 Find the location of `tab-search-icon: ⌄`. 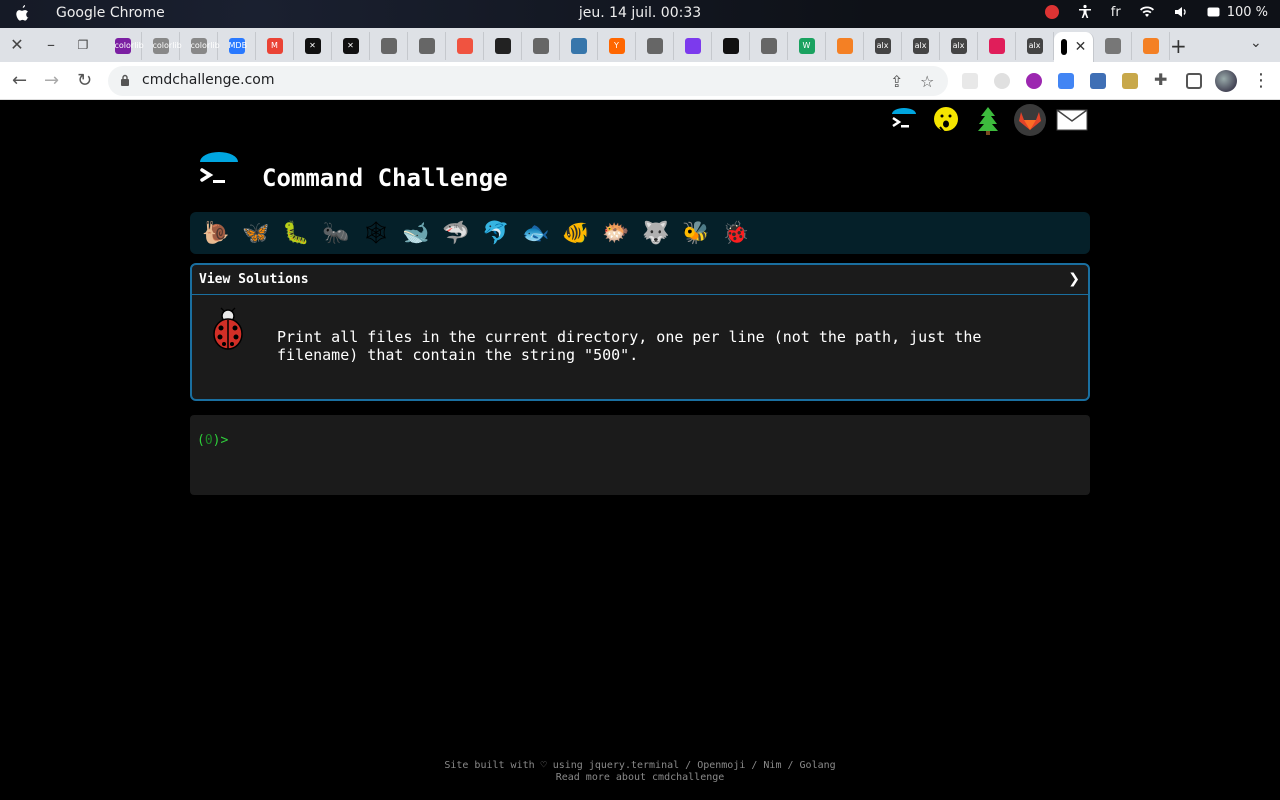

tab-search-icon: ⌄ is located at coordinates (1256, 43).